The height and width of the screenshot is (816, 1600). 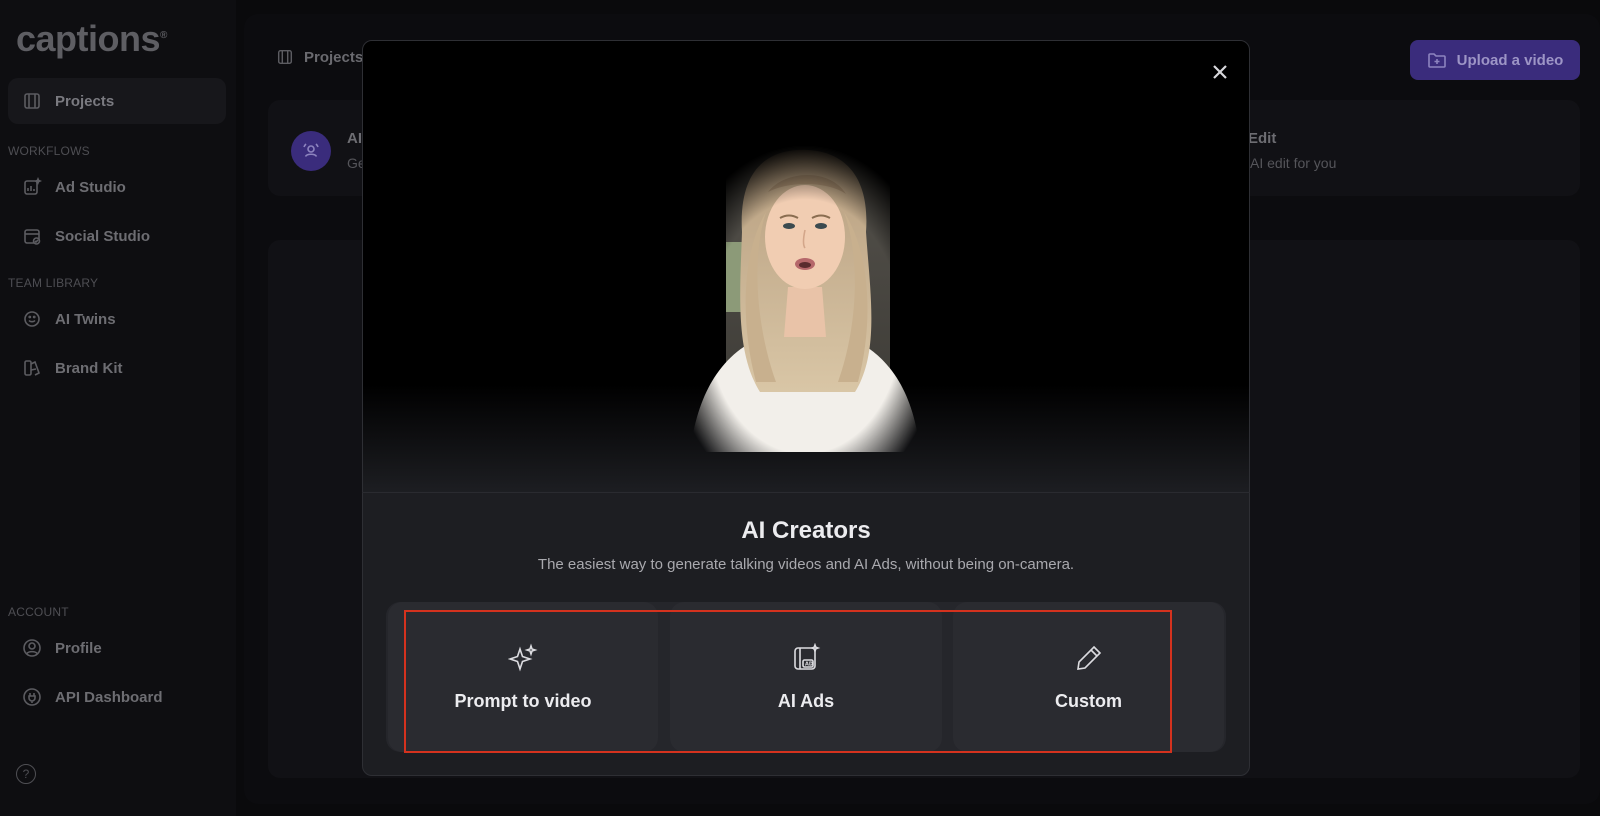 I want to click on captions-logo: captions®, so click(x=91, y=39).